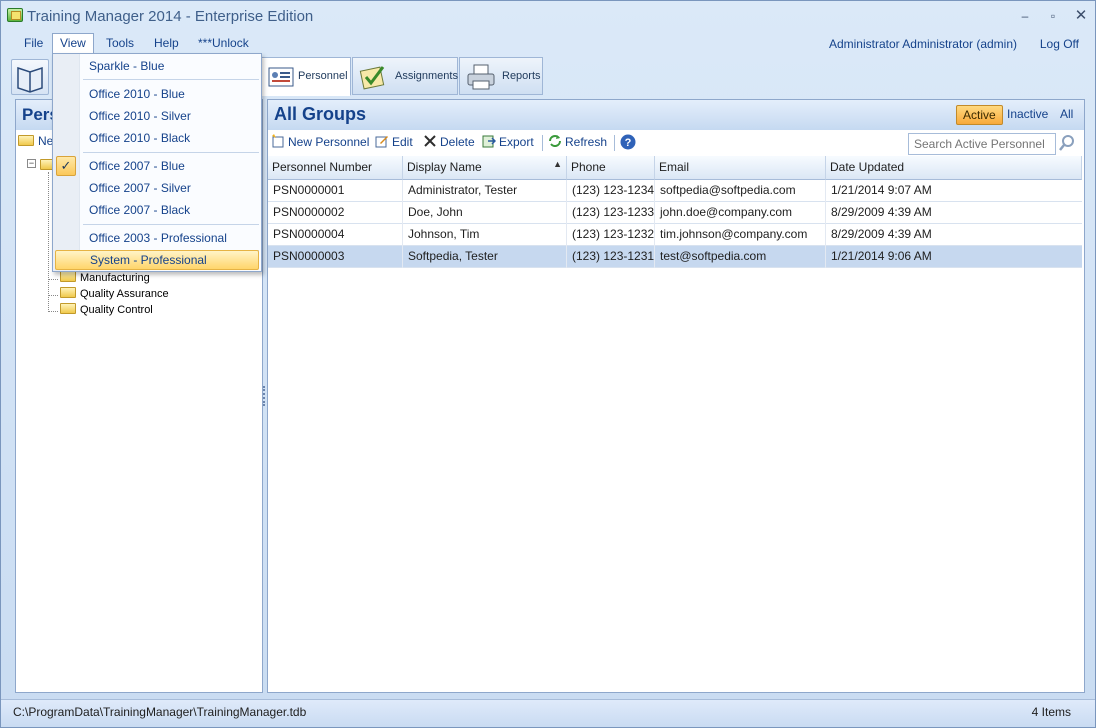 Image resolution: width=1096 pixels, height=728 pixels. I want to click on column-header-display-name: Display Name ▲, so click(485, 168).